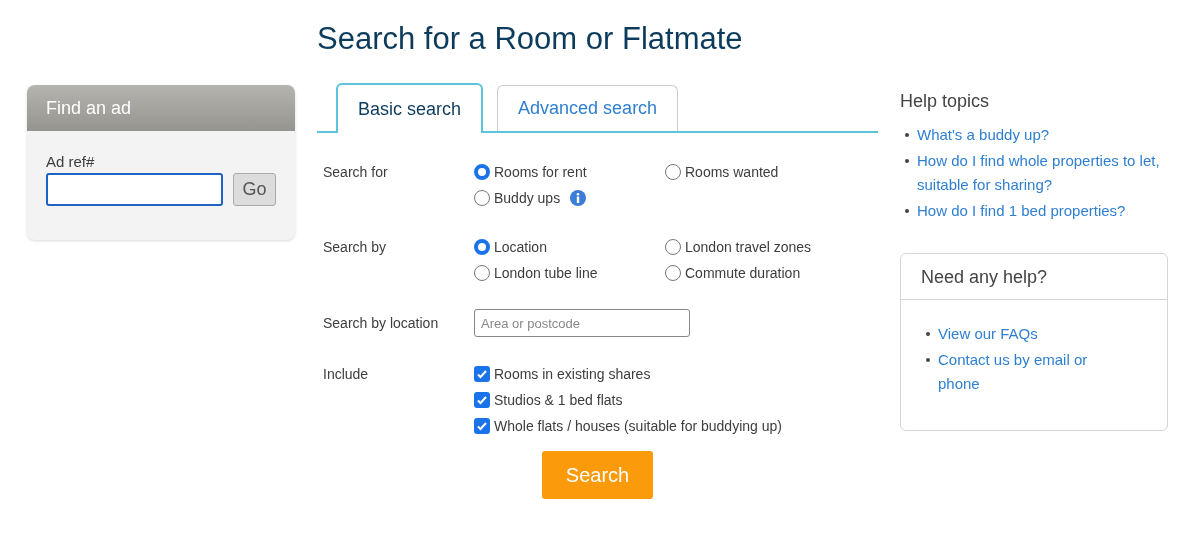 The height and width of the screenshot is (535, 1200). What do you see at coordinates (1022, 372) in the screenshot?
I see `help-link: Contact us by email or phone` at bounding box center [1022, 372].